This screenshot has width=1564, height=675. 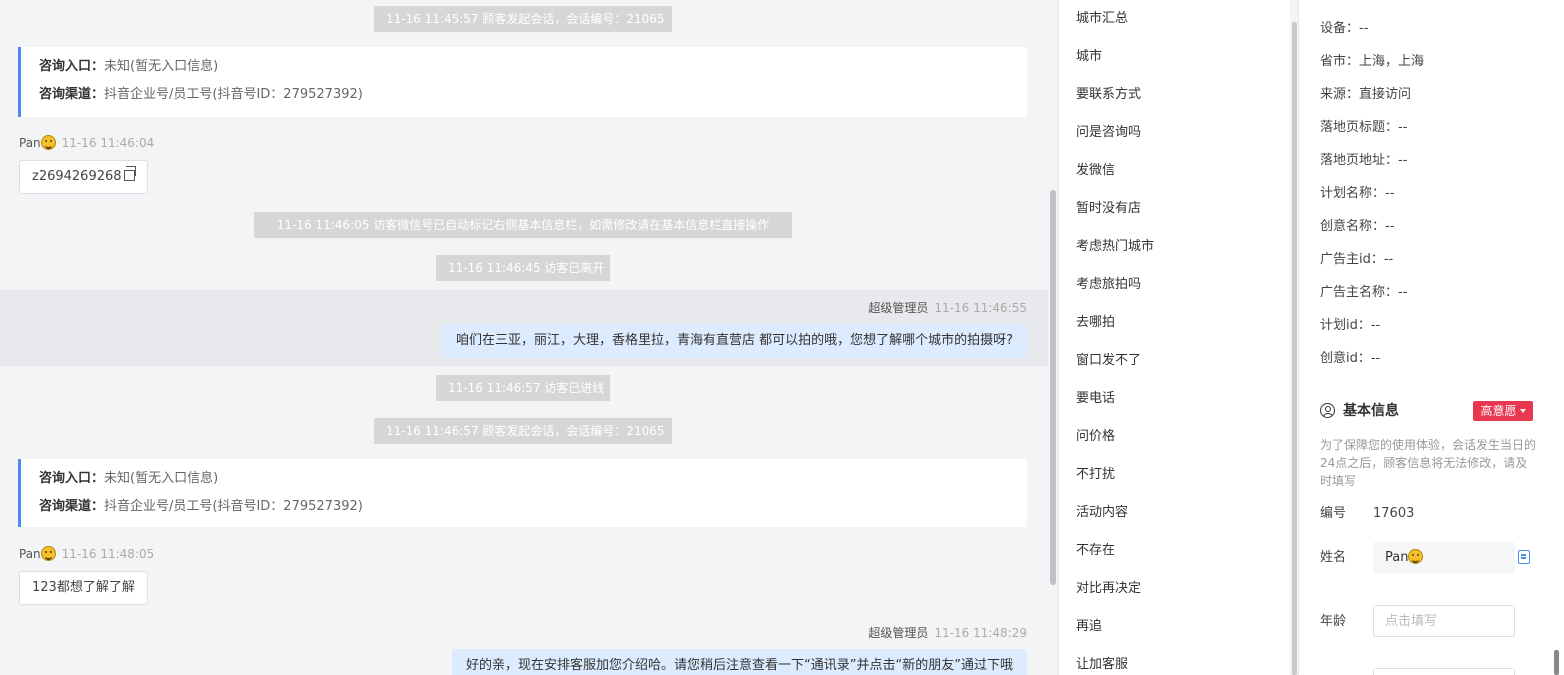 I want to click on system-message: 11-16 11:46:57 顾客发起会话，会话编号：21065, so click(x=523, y=431).